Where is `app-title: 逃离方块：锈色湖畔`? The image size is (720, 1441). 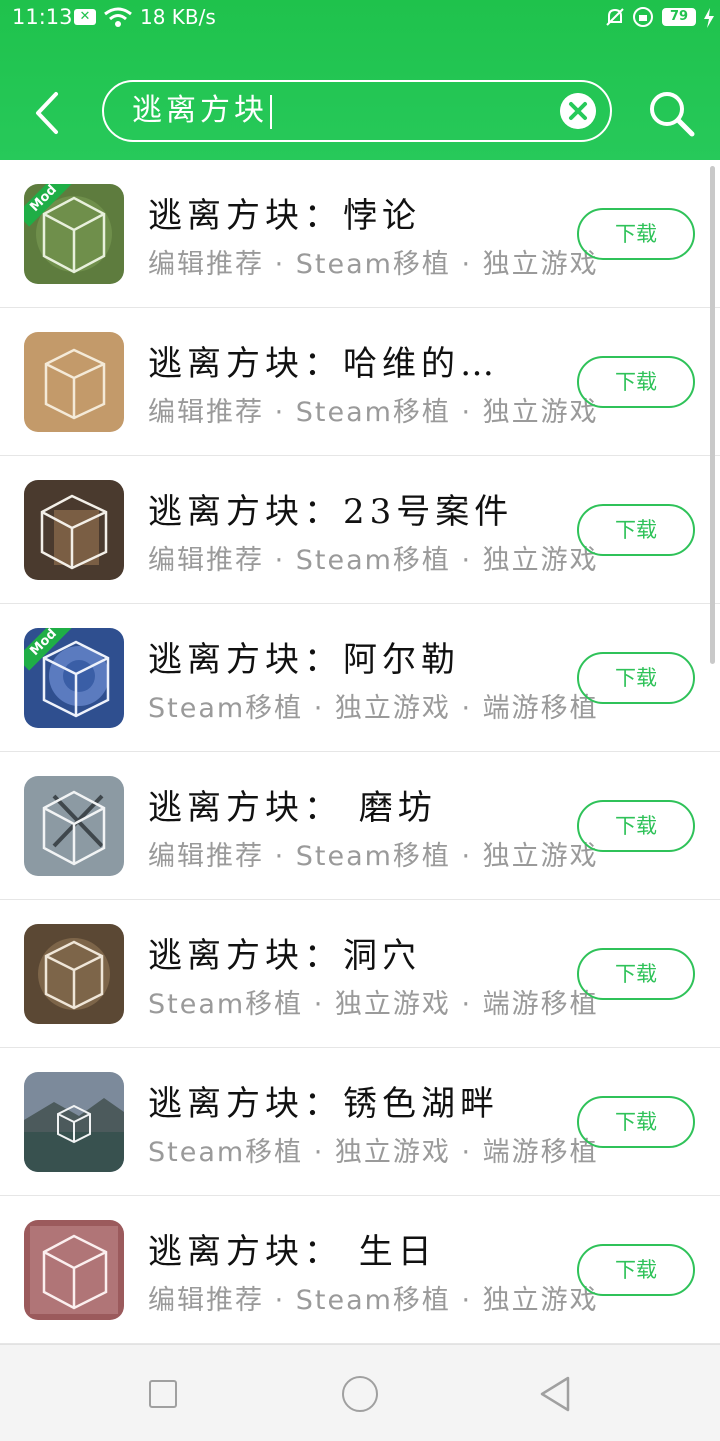
app-title: 逃离方块：锈色湖畔 is located at coordinates (323, 1100).